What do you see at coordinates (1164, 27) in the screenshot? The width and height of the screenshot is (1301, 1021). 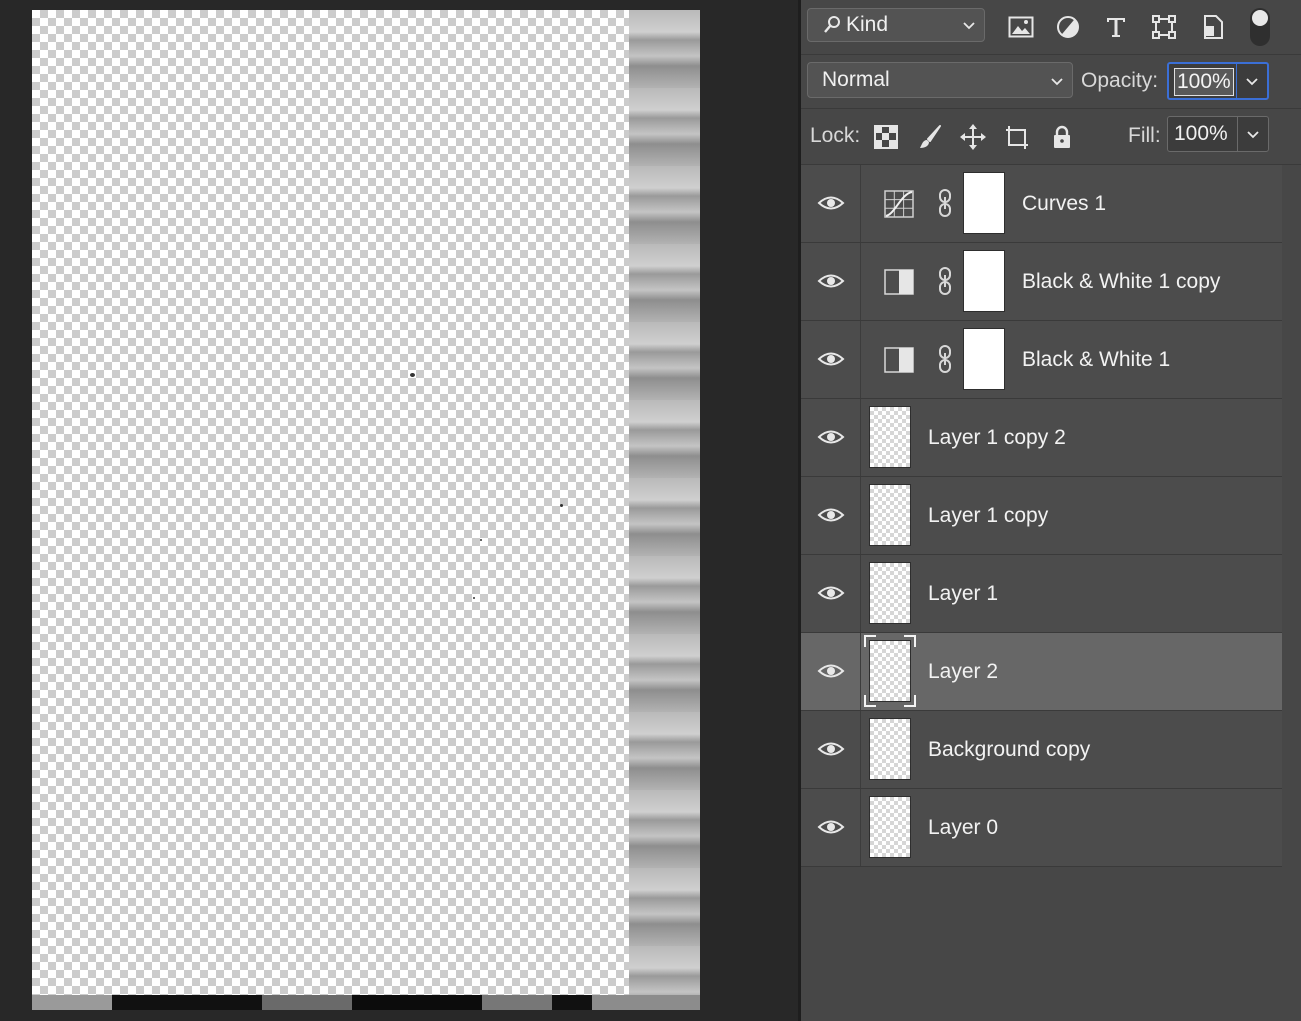 I see `shape-filter-icon` at bounding box center [1164, 27].